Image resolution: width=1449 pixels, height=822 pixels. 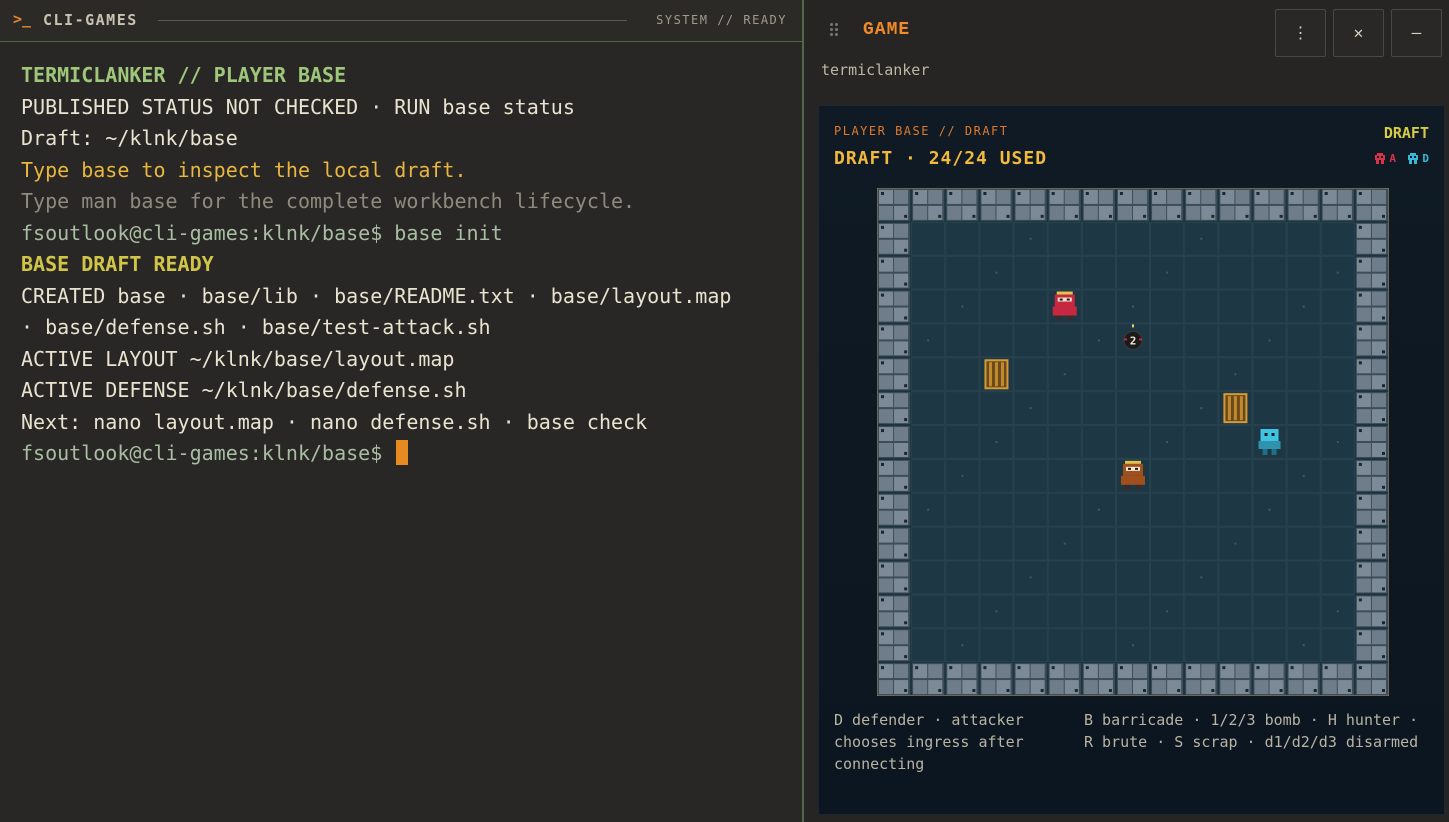 I want to click on more-options-button: ⋮, so click(x=1300, y=33).